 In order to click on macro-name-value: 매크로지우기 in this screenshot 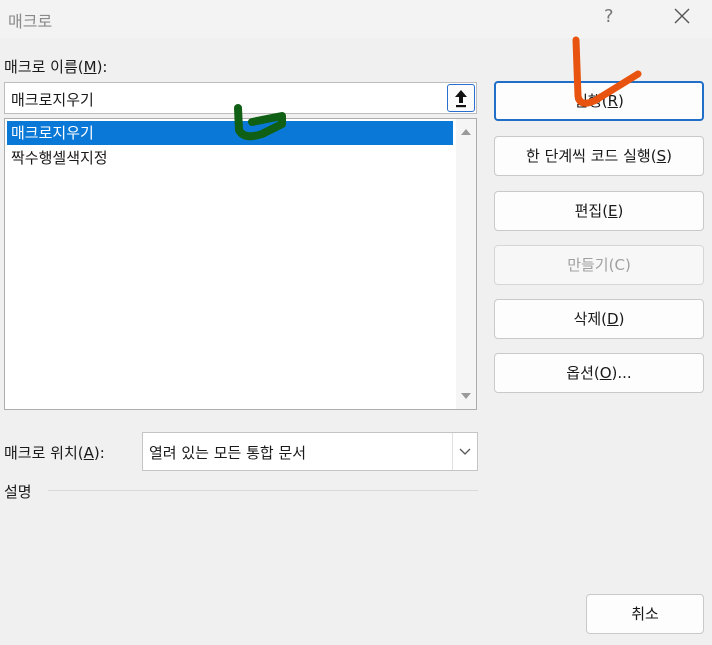, I will do `click(52, 100)`.